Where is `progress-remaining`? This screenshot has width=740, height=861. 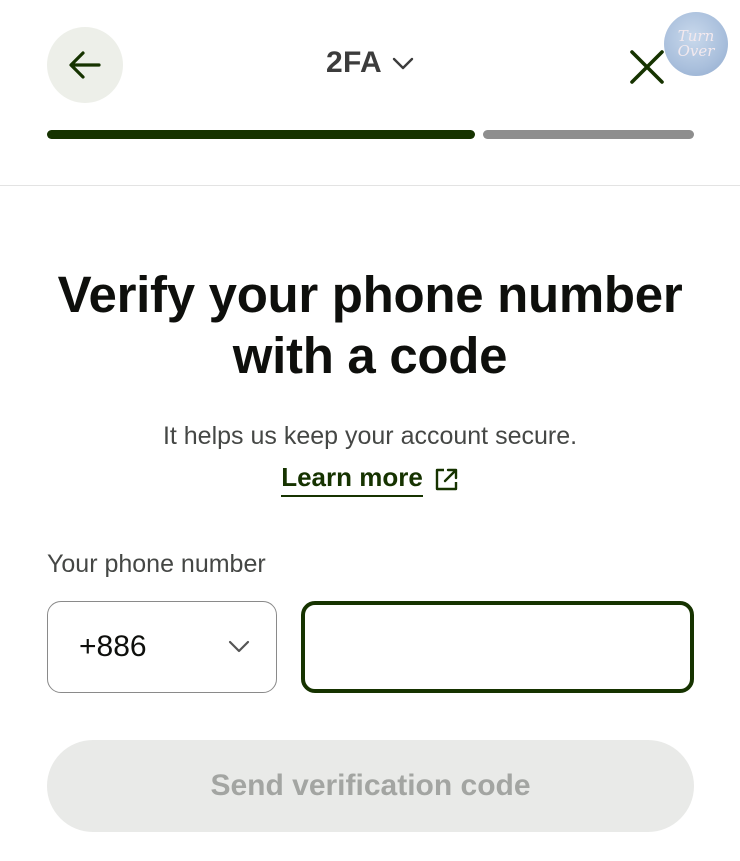
progress-remaining is located at coordinates (588, 134).